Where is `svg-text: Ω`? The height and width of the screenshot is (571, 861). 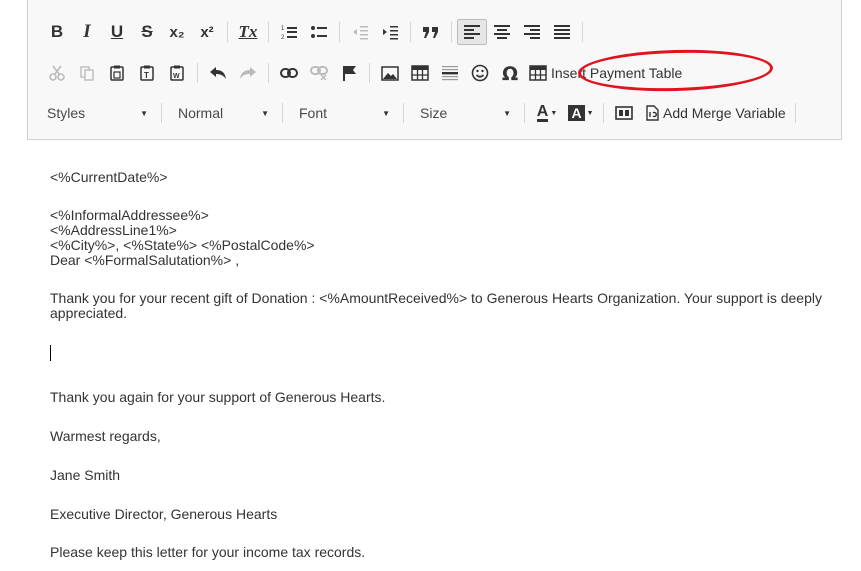
svg-text: Ω is located at coordinates (510, 73).